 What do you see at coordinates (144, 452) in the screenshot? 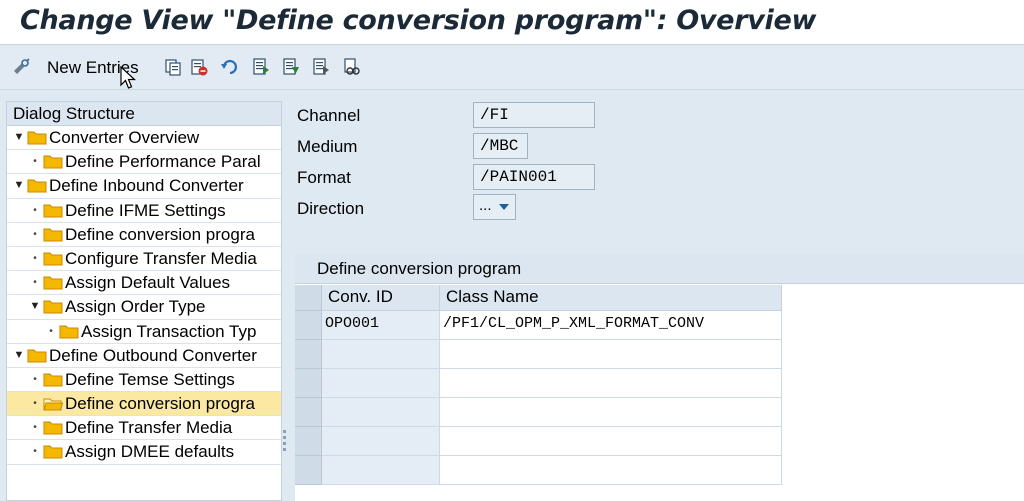
I see `tree-node: • Assign DMEE defaults` at bounding box center [144, 452].